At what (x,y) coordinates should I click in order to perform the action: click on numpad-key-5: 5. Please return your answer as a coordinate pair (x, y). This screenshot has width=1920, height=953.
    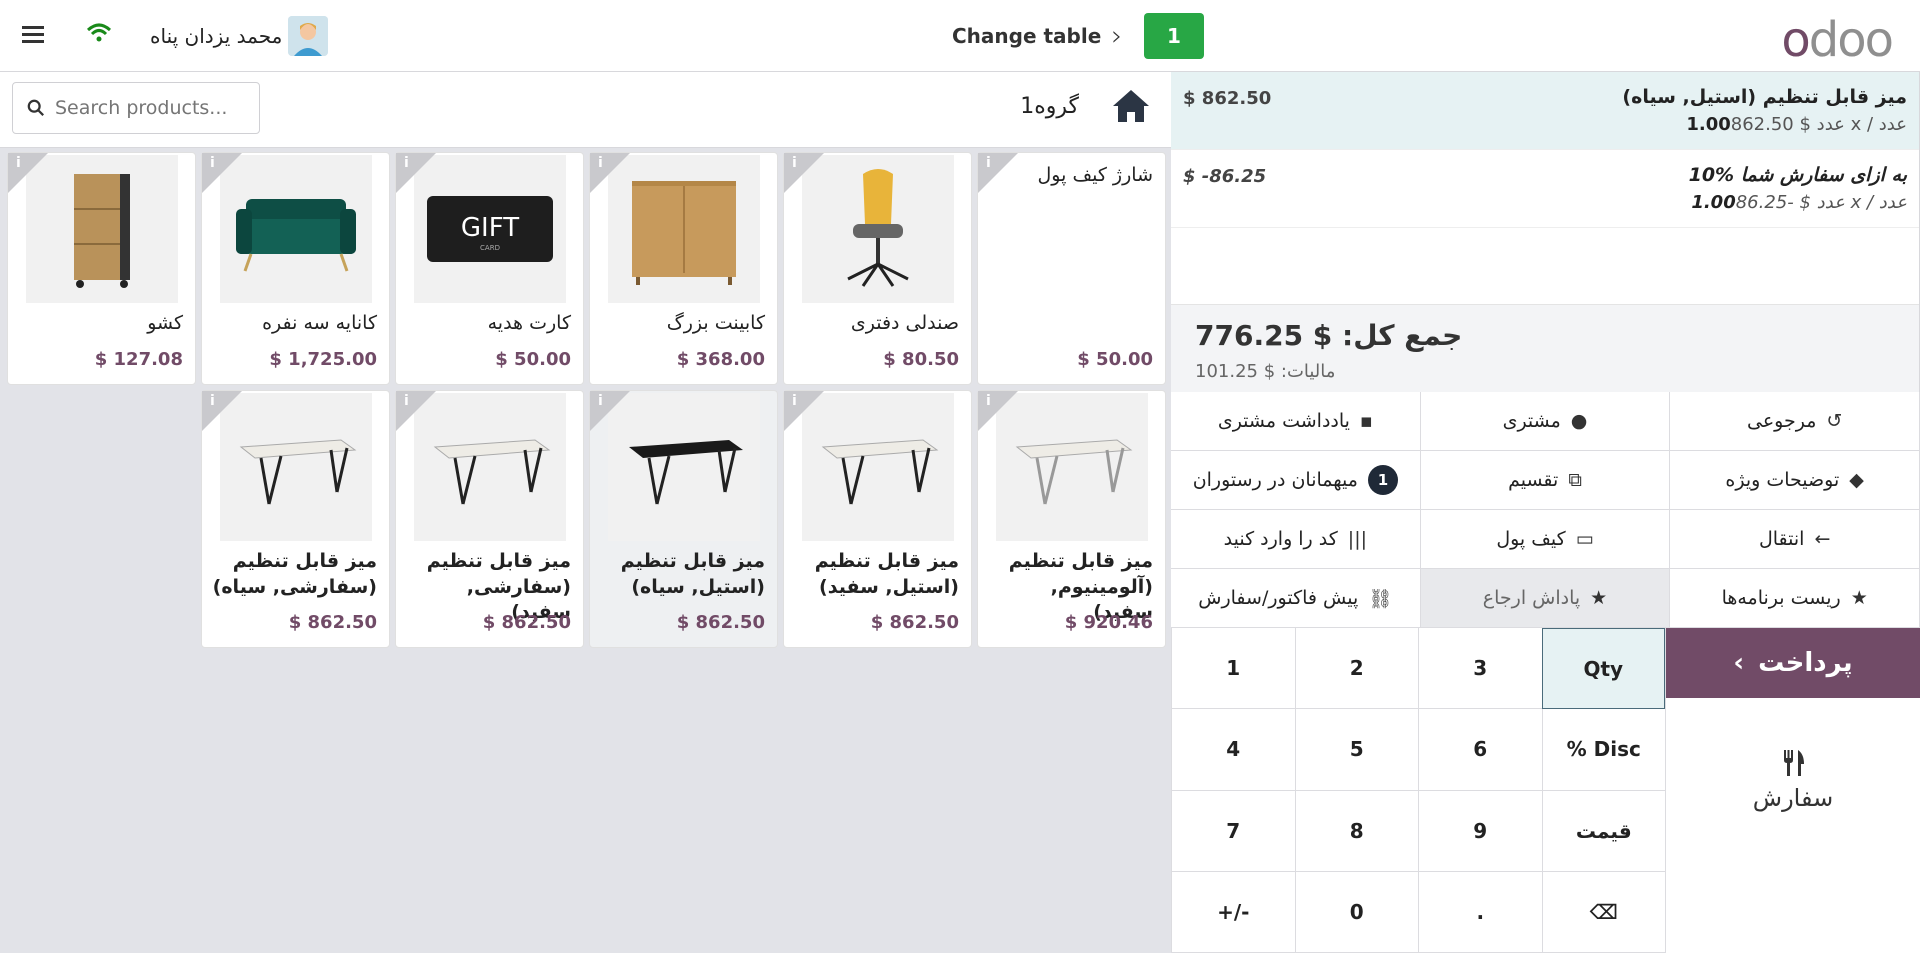
    Looking at the image, I should click on (1356, 750).